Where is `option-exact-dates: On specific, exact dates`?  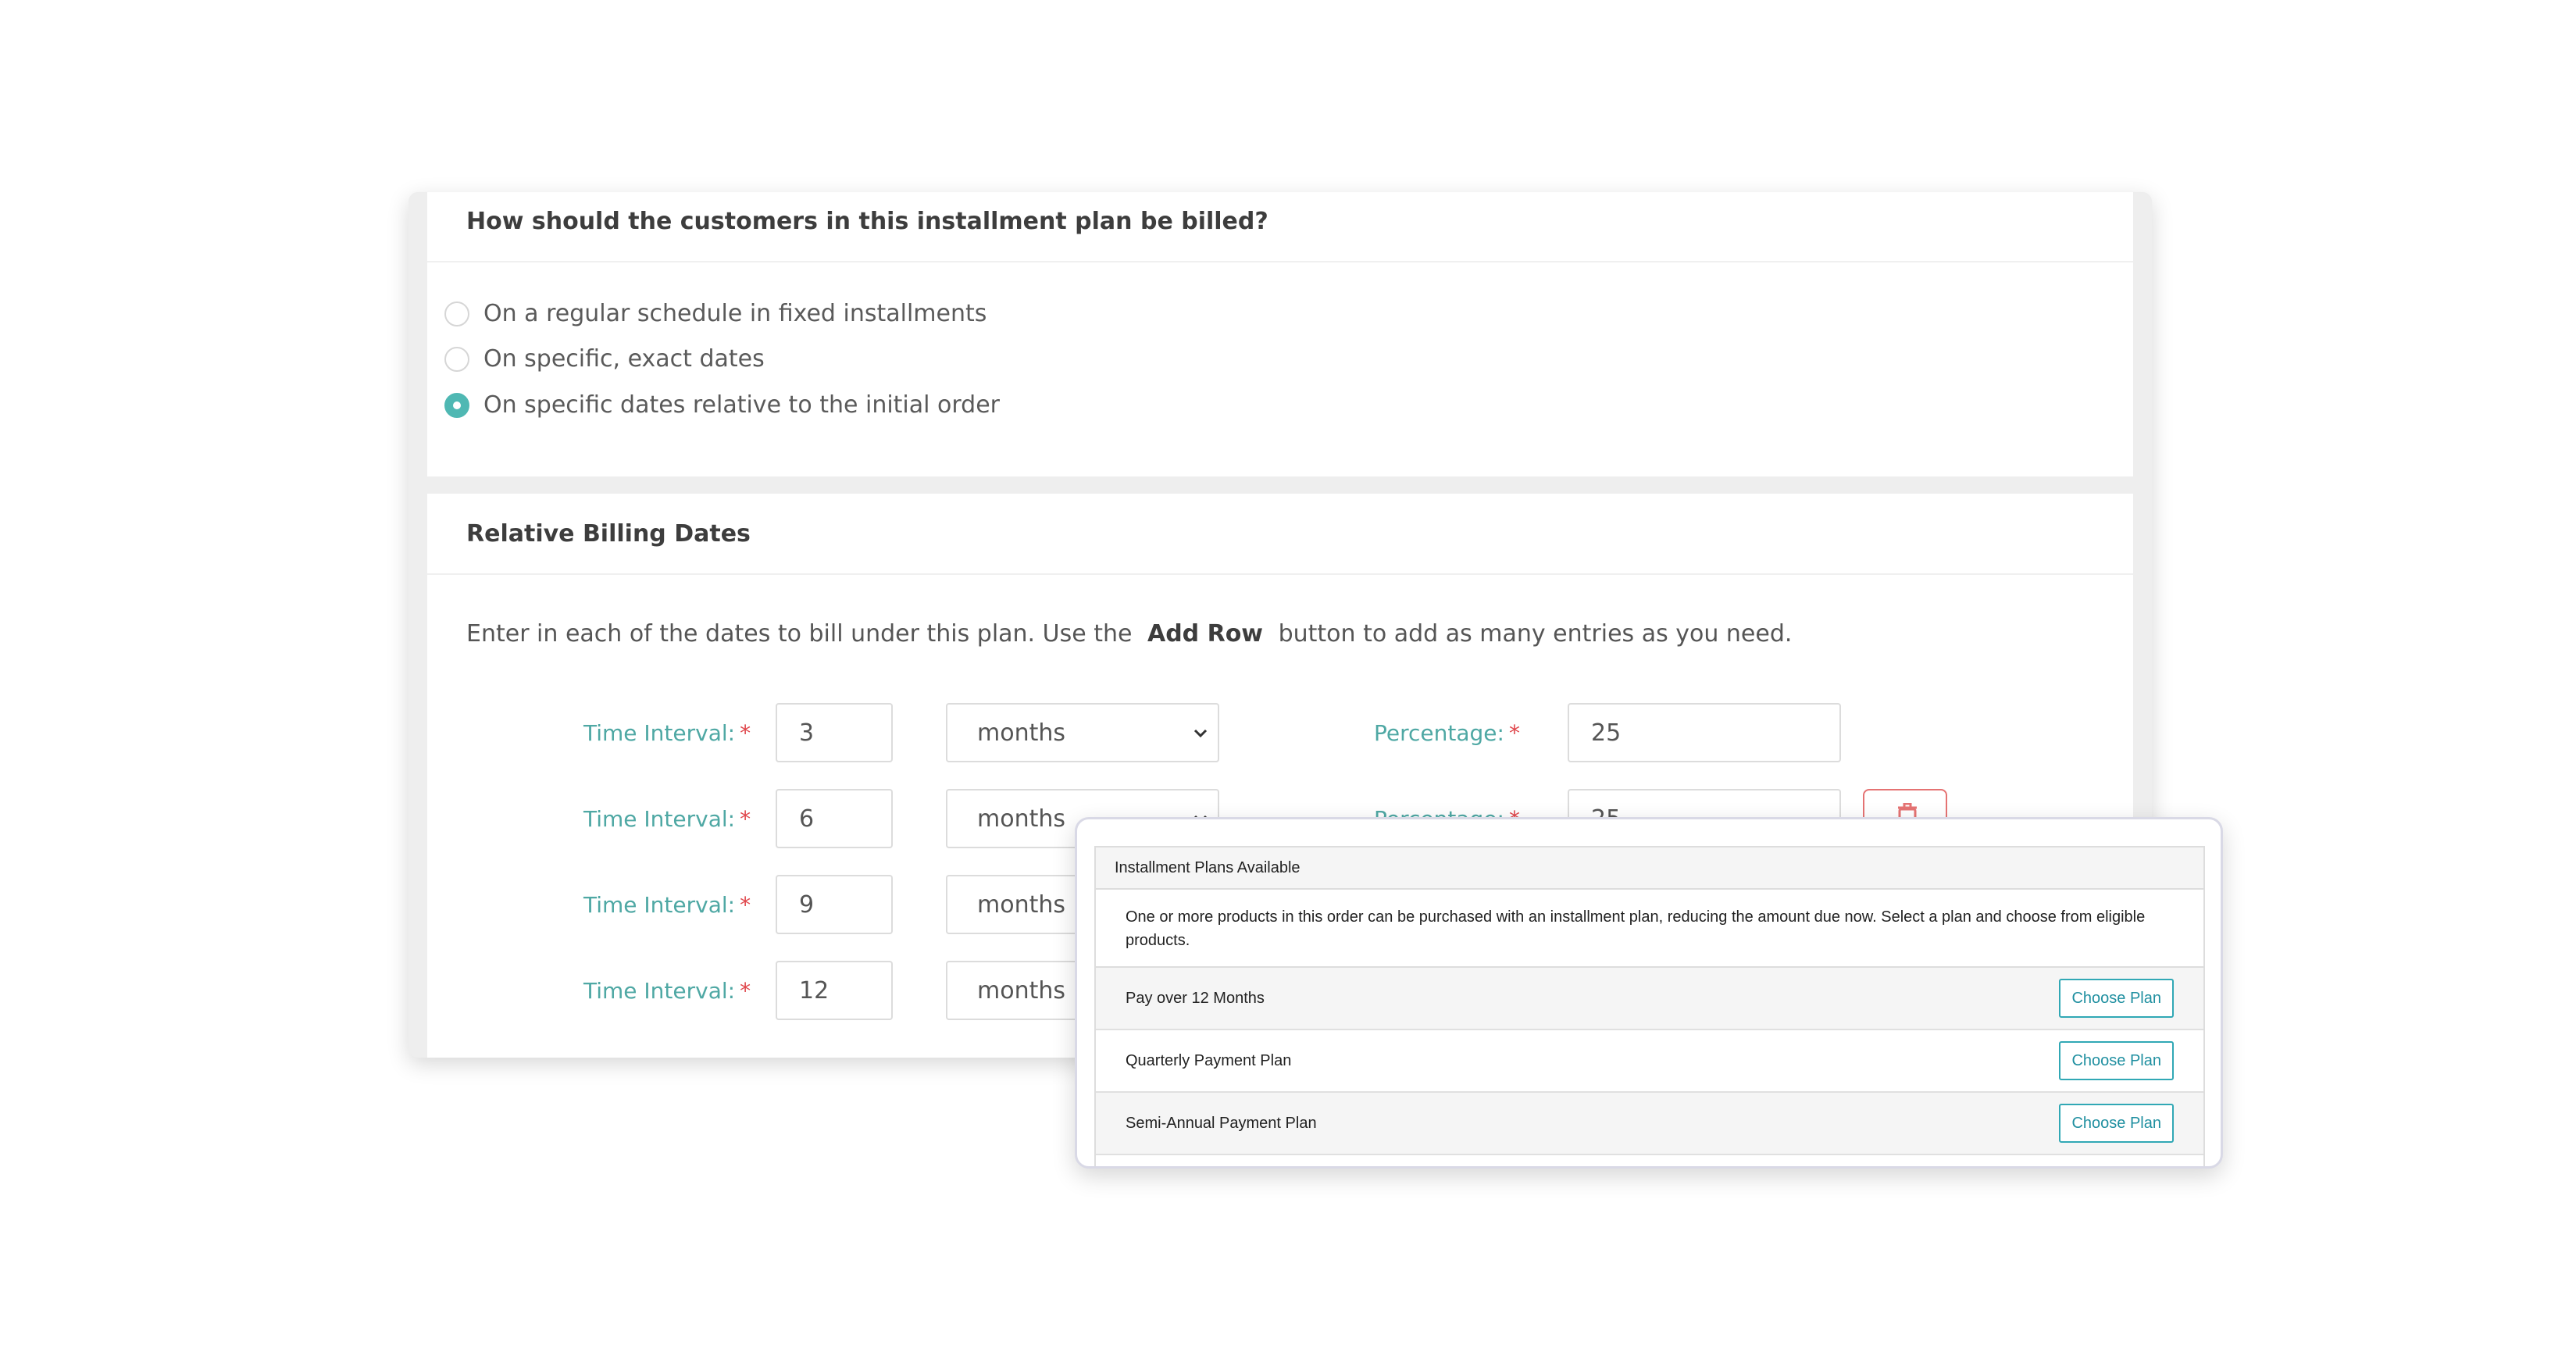
option-exact-dates: On specific, exact dates is located at coordinates (604, 359).